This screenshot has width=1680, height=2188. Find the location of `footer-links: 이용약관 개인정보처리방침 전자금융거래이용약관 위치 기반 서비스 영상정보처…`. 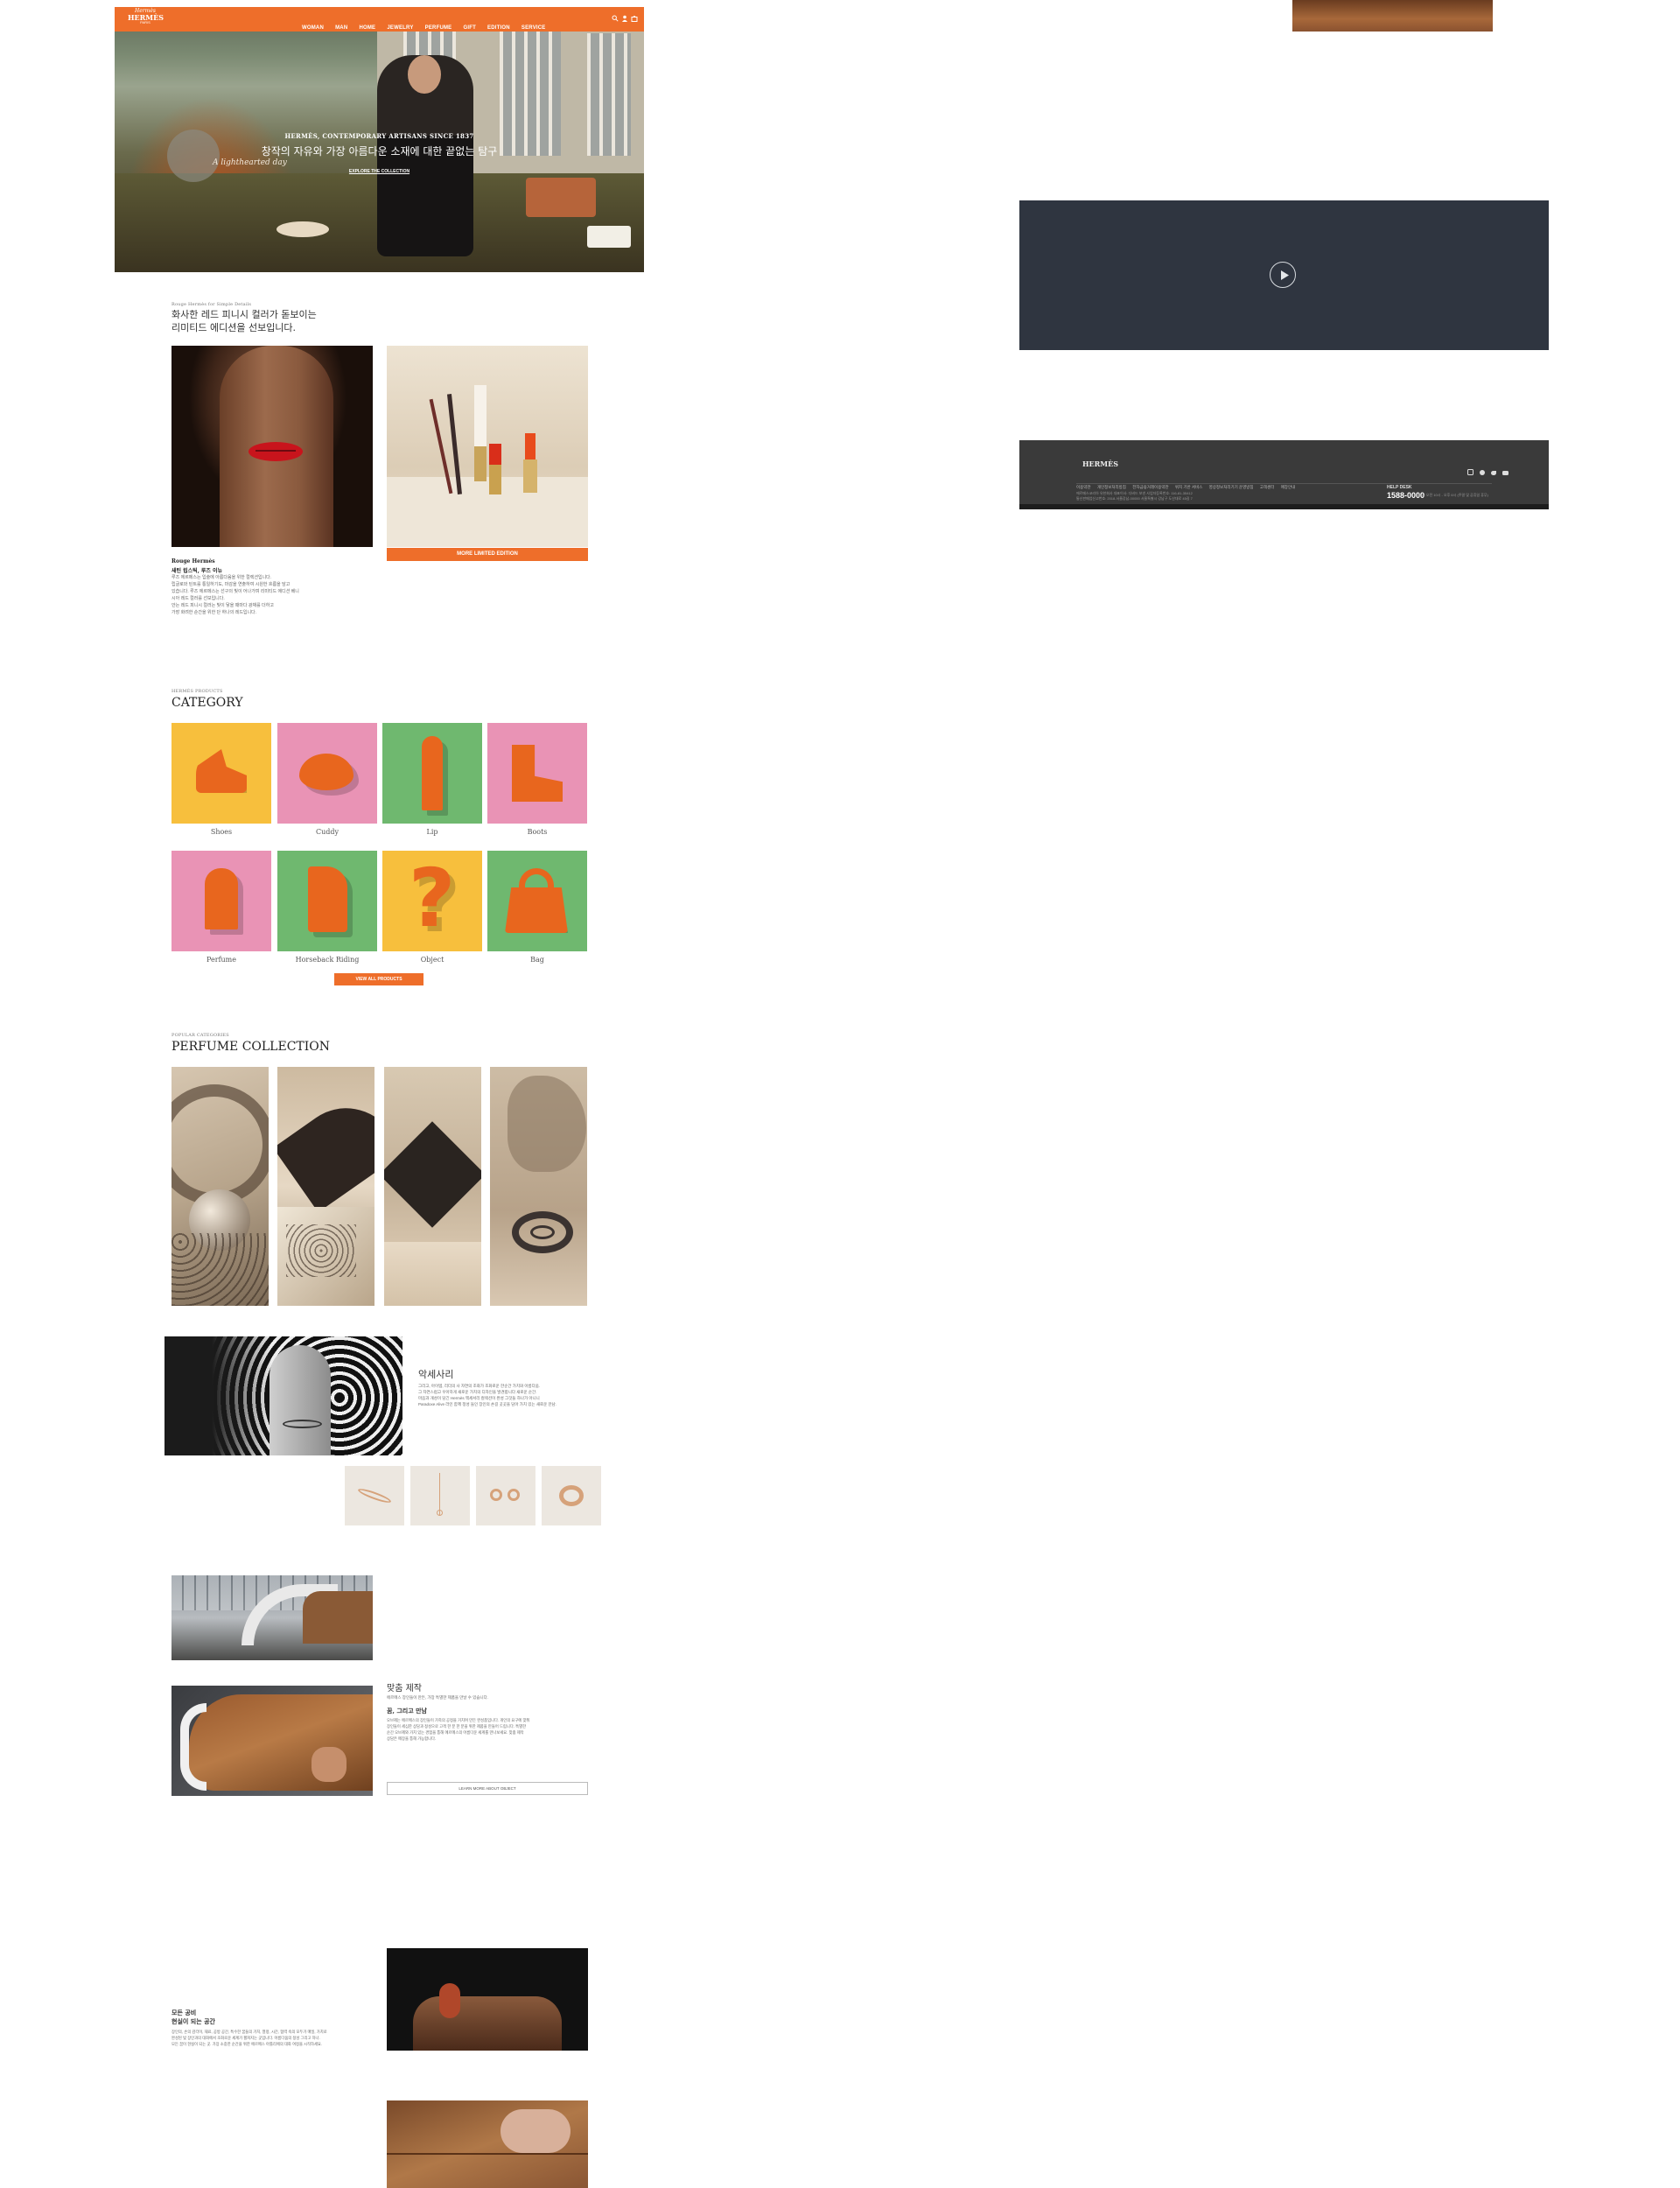

footer-links: 이용약관 개인정보처리방침 전자금융거래이용약관 위치 기반 서비스 영상정보처… is located at coordinates (1185, 487).